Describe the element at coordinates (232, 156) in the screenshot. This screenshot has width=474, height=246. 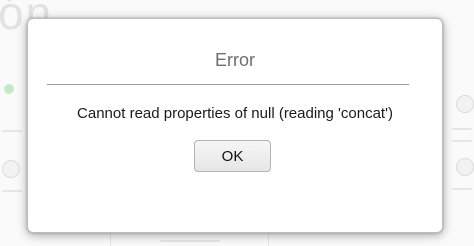
I see `ok-button: OK` at that location.